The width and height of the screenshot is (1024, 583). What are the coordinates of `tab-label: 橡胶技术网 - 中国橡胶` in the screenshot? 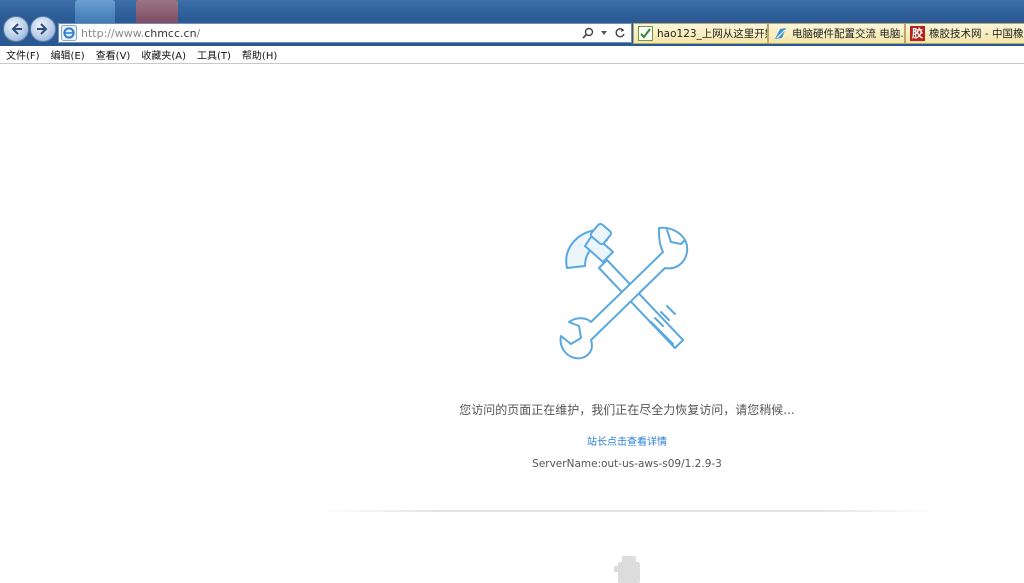 It's located at (976, 34).